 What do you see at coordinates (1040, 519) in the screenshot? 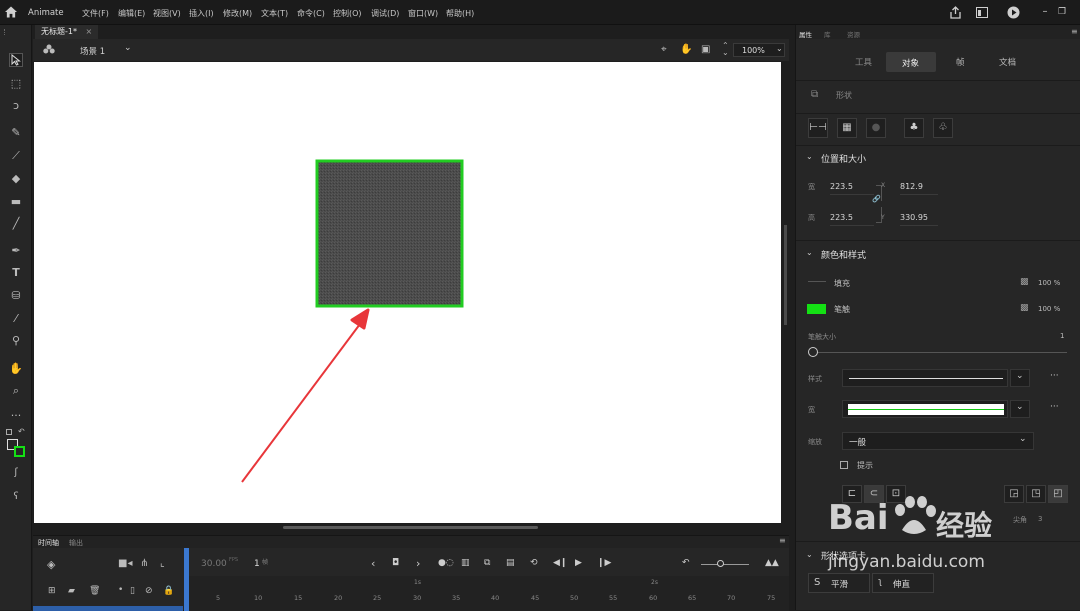
I see `miter-value: 3` at bounding box center [1040, 519].